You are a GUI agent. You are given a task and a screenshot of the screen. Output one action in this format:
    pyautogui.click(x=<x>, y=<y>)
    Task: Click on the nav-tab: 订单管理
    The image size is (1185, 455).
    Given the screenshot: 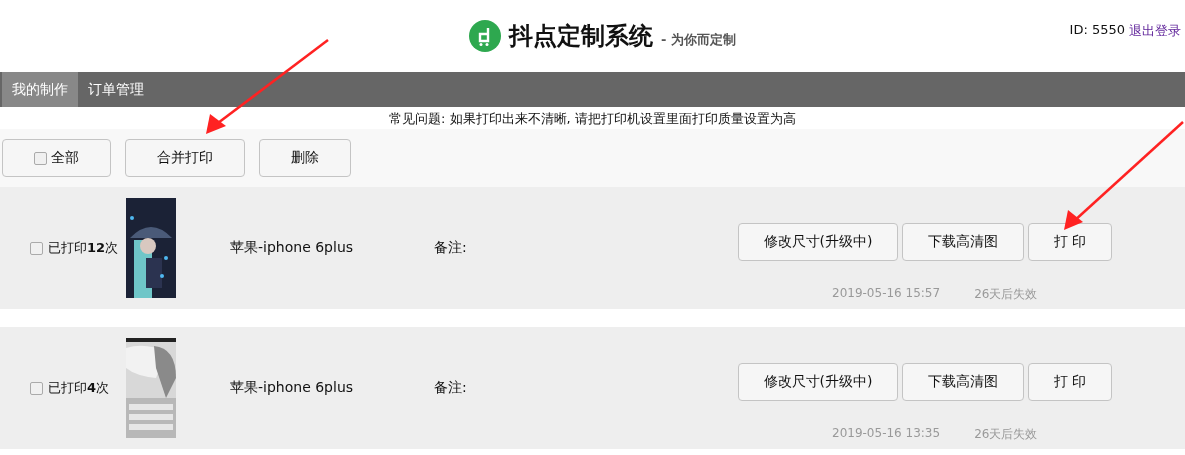 What is the action you would take?
    pyautogui.click(x=116, y=89)
    